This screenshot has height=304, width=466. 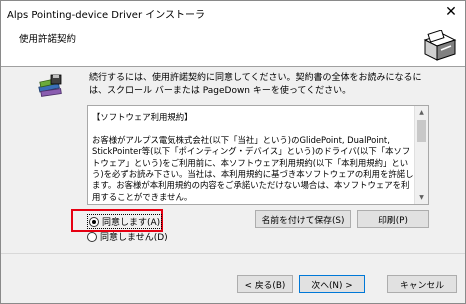 I want to click on scroll-down-icon: ▼, so click(x=421, y=197).